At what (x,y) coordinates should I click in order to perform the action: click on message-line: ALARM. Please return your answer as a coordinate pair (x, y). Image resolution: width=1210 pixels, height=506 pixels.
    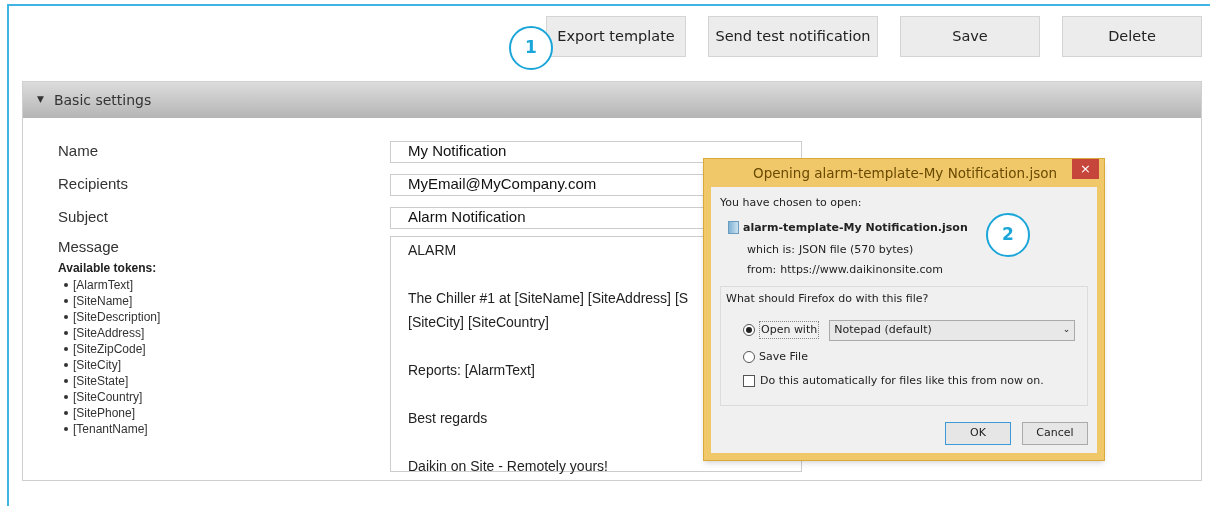
    Looking at the image, I should click on (432, 250).